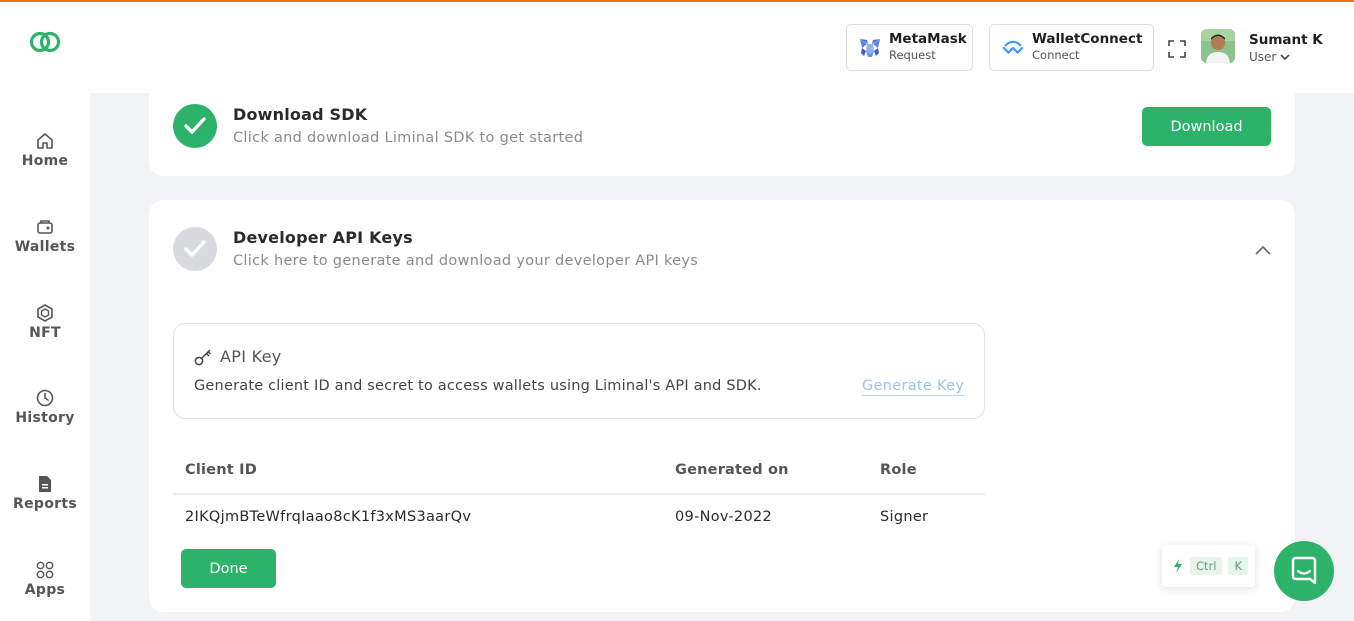 The image size is (1354, 621). I want to click on sidebar: Home Wallets NFT History Reports Apps, so click(45, 357).